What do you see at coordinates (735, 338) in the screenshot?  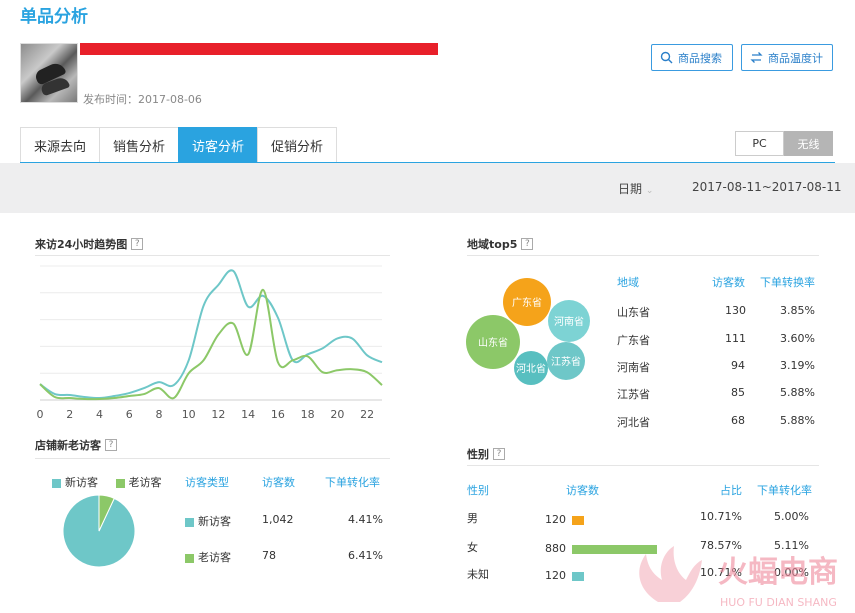 I see `region-visitors: 111` at bounding box center [735, 338].